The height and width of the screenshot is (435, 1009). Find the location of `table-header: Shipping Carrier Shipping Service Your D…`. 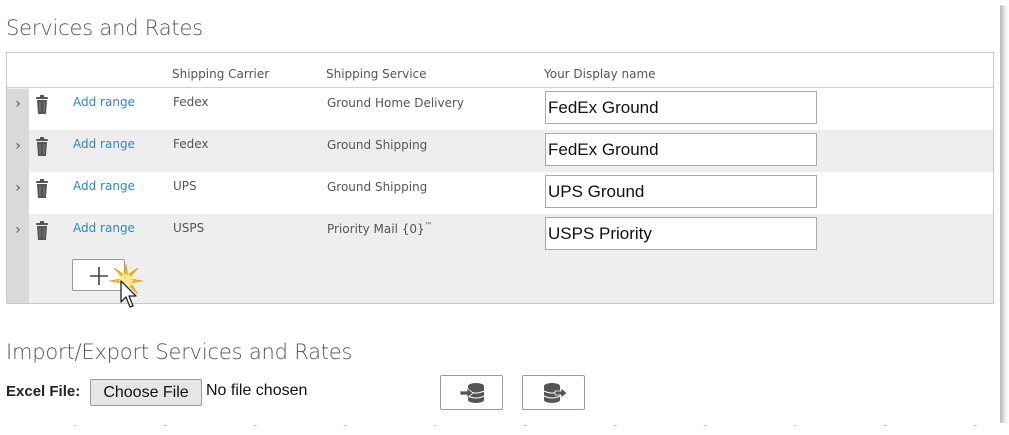

table-header: Shipping Carrier Shipping Service Your D… is located at coordinates (500, 70).